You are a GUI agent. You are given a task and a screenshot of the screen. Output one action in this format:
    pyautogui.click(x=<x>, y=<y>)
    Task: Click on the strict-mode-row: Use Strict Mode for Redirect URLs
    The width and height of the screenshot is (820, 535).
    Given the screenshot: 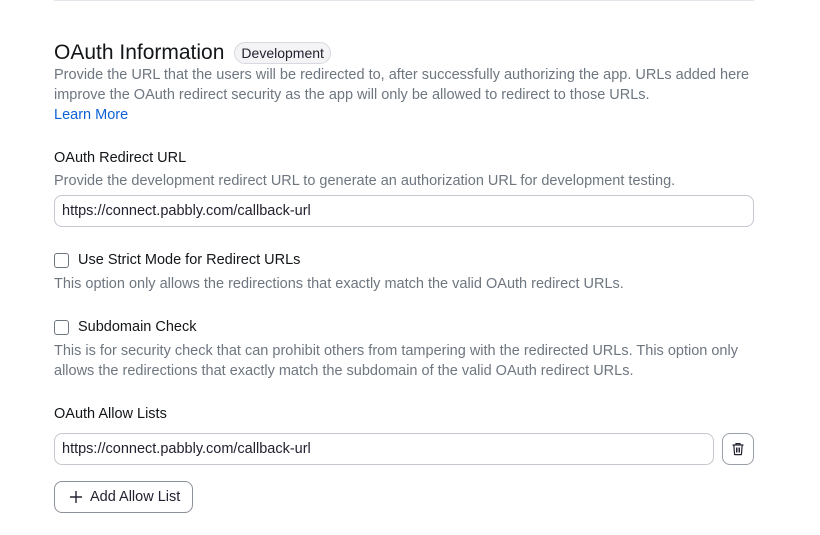 What is the action you would take?
    pyautogui.click(x=177, y=260)
    